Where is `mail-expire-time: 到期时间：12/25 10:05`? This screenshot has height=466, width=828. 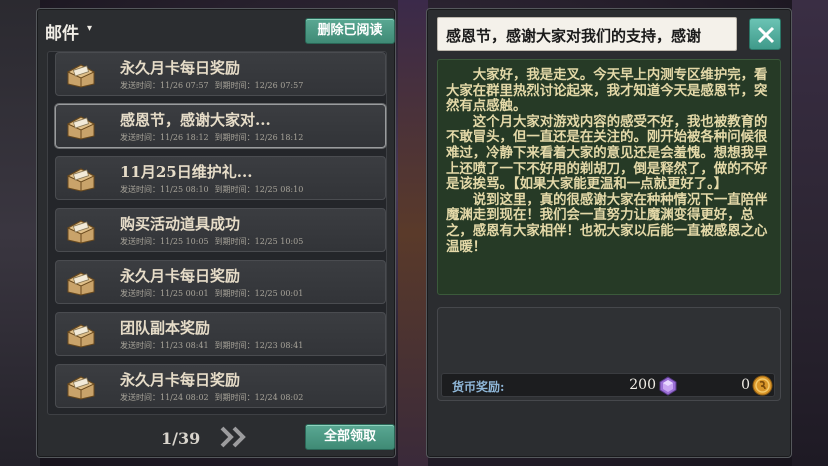
mail-expire-time: 到期时间：12/25 10:05 is located at coordinates (259, 241).